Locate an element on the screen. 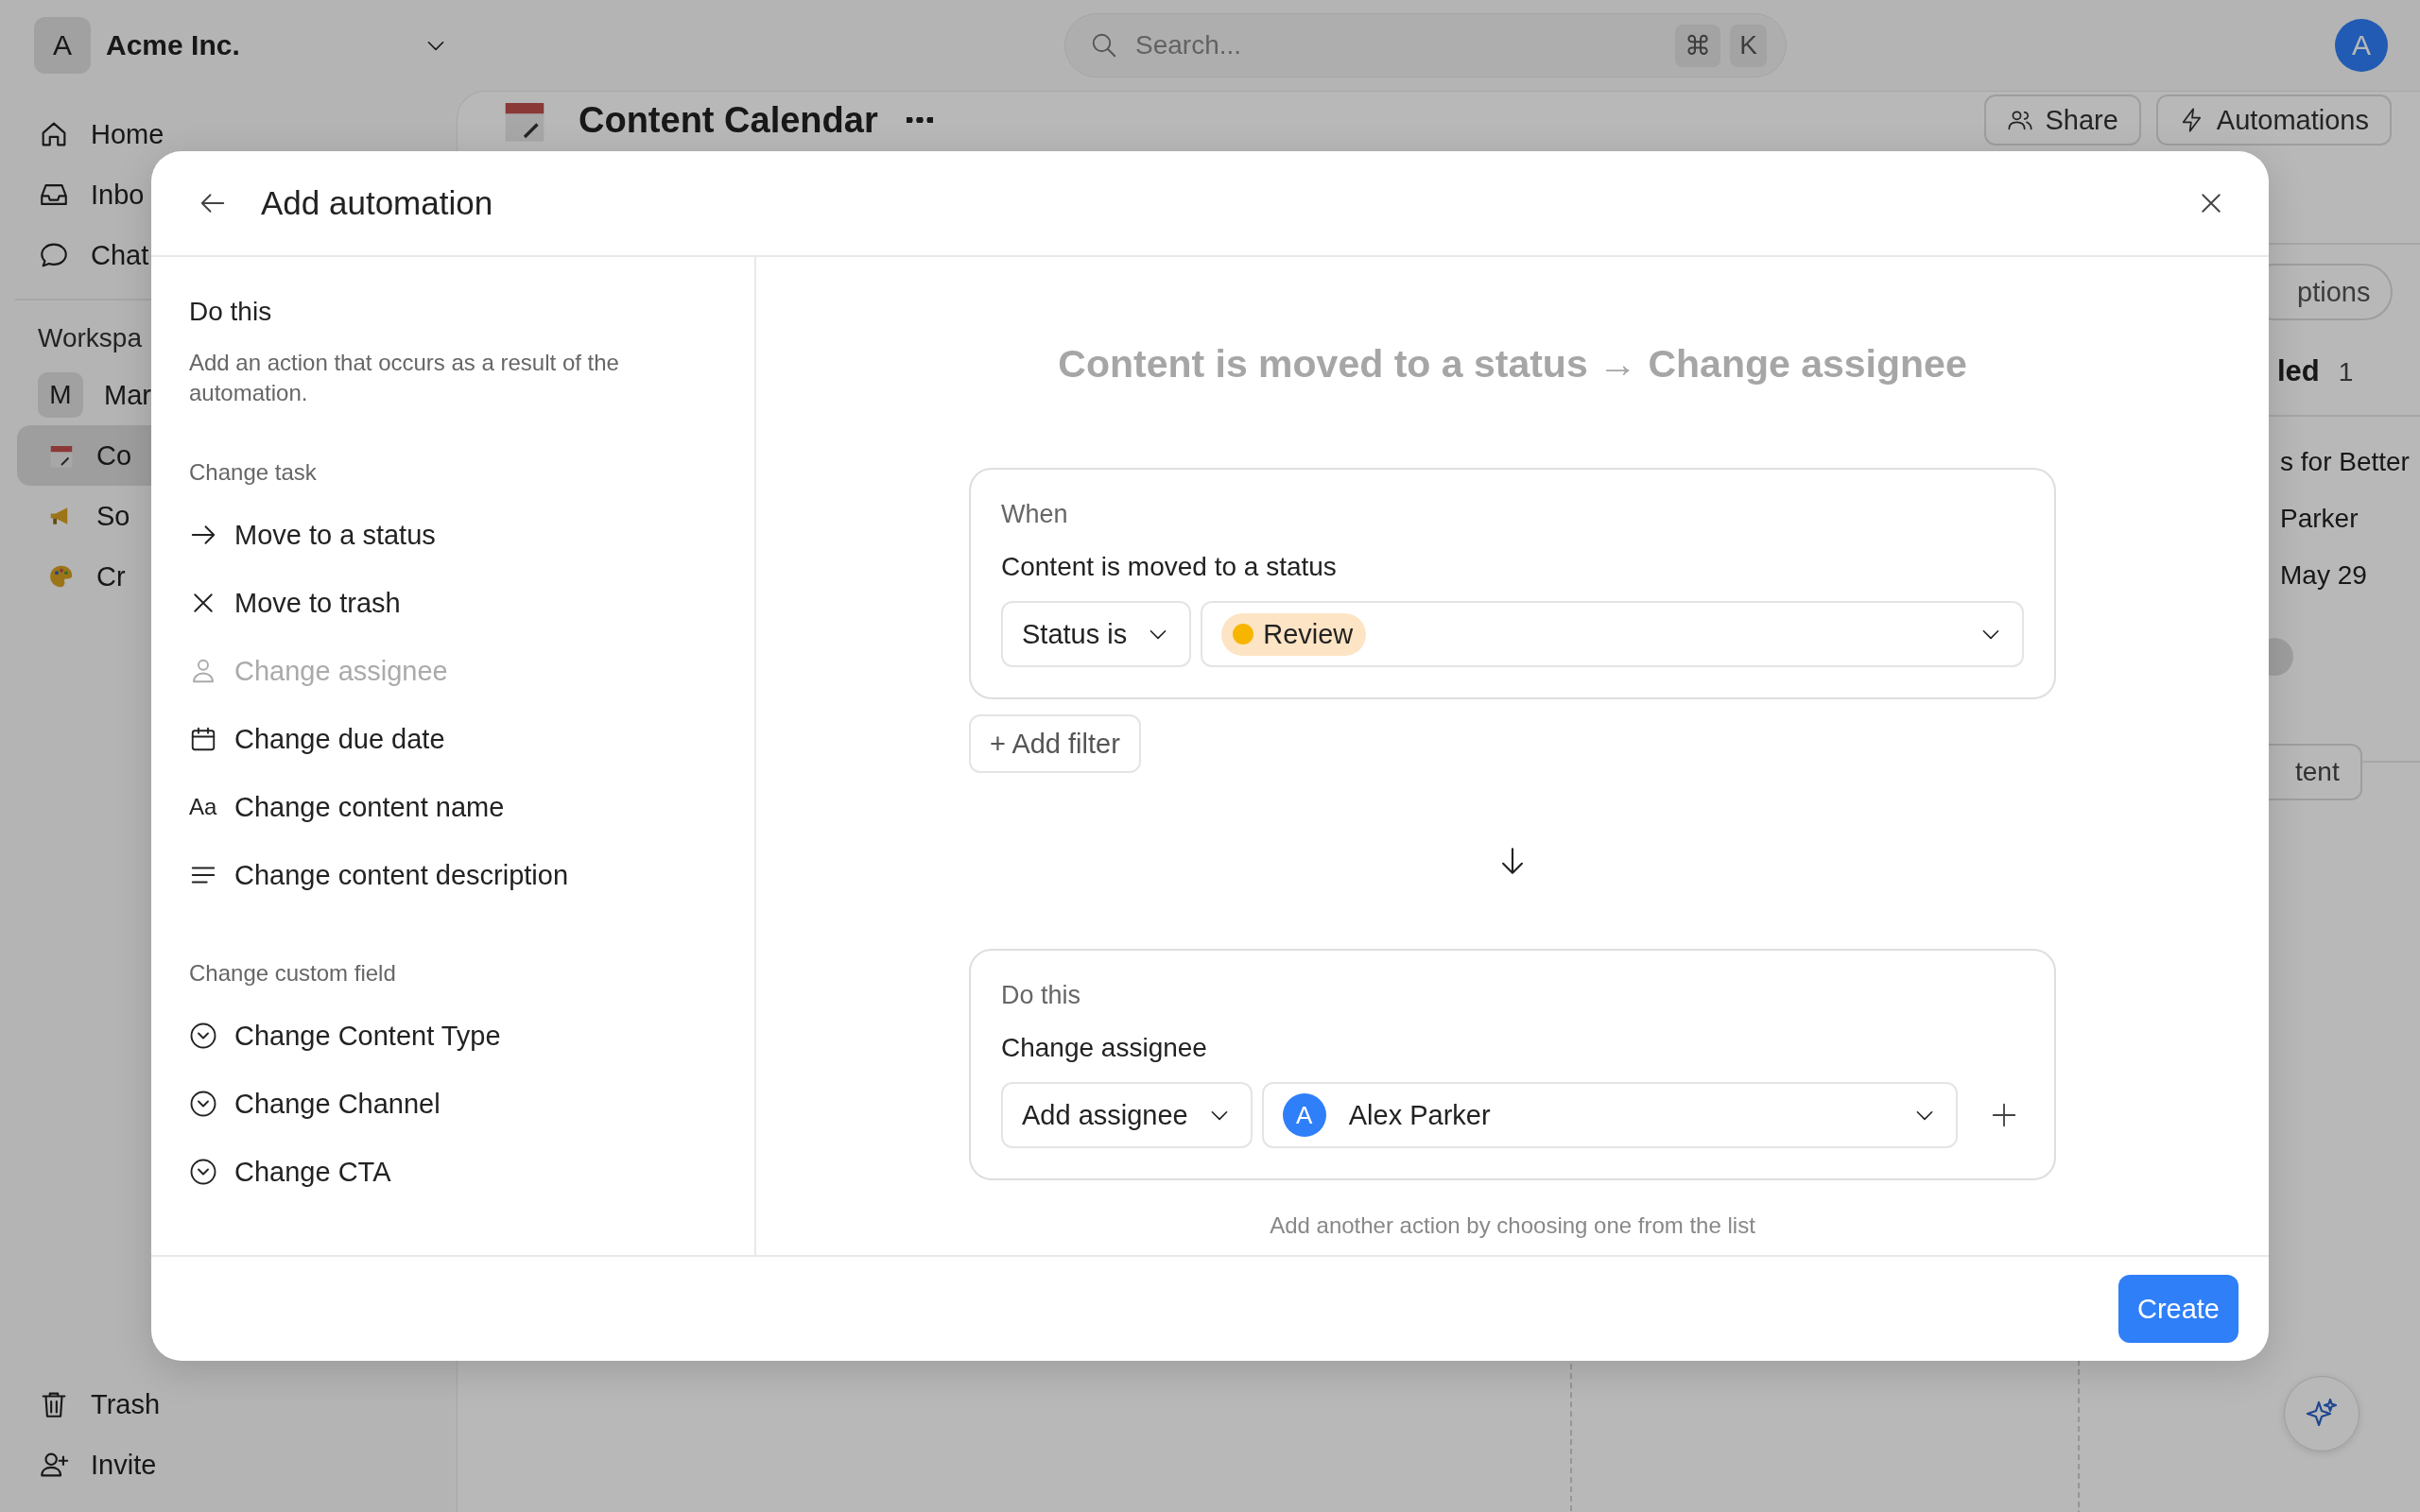 The height and width of the screenshot is (1512, 2420). card-assignee: Parker is located at coordinates (2319, 519).